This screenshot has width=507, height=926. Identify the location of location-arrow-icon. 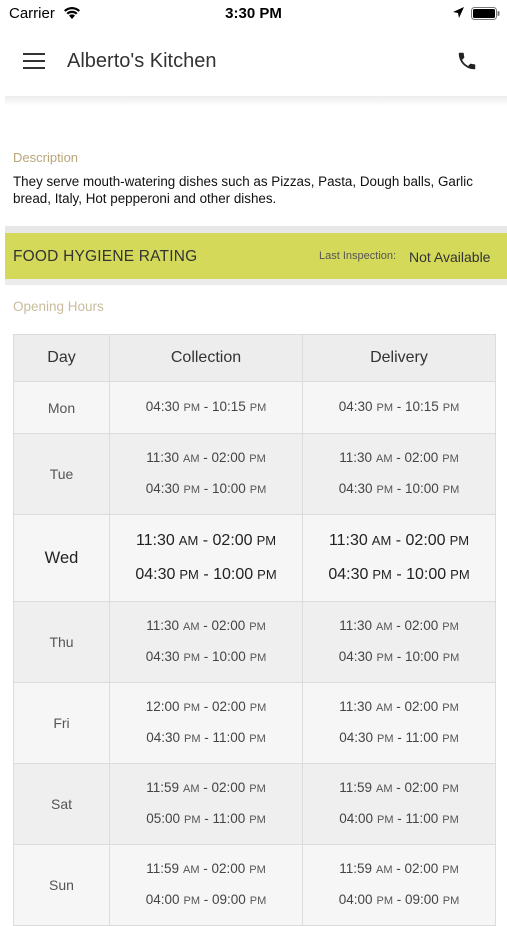
(458, 14).